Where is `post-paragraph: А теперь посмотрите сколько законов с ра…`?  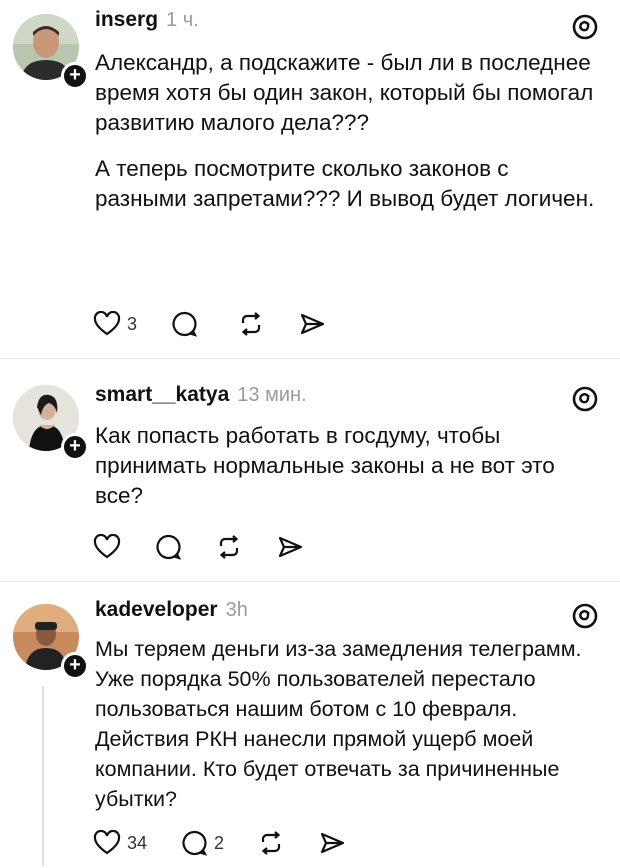 post-paragraph: А теперь посмотрите сколько законов с ра… is located at coordinates (345, 183).